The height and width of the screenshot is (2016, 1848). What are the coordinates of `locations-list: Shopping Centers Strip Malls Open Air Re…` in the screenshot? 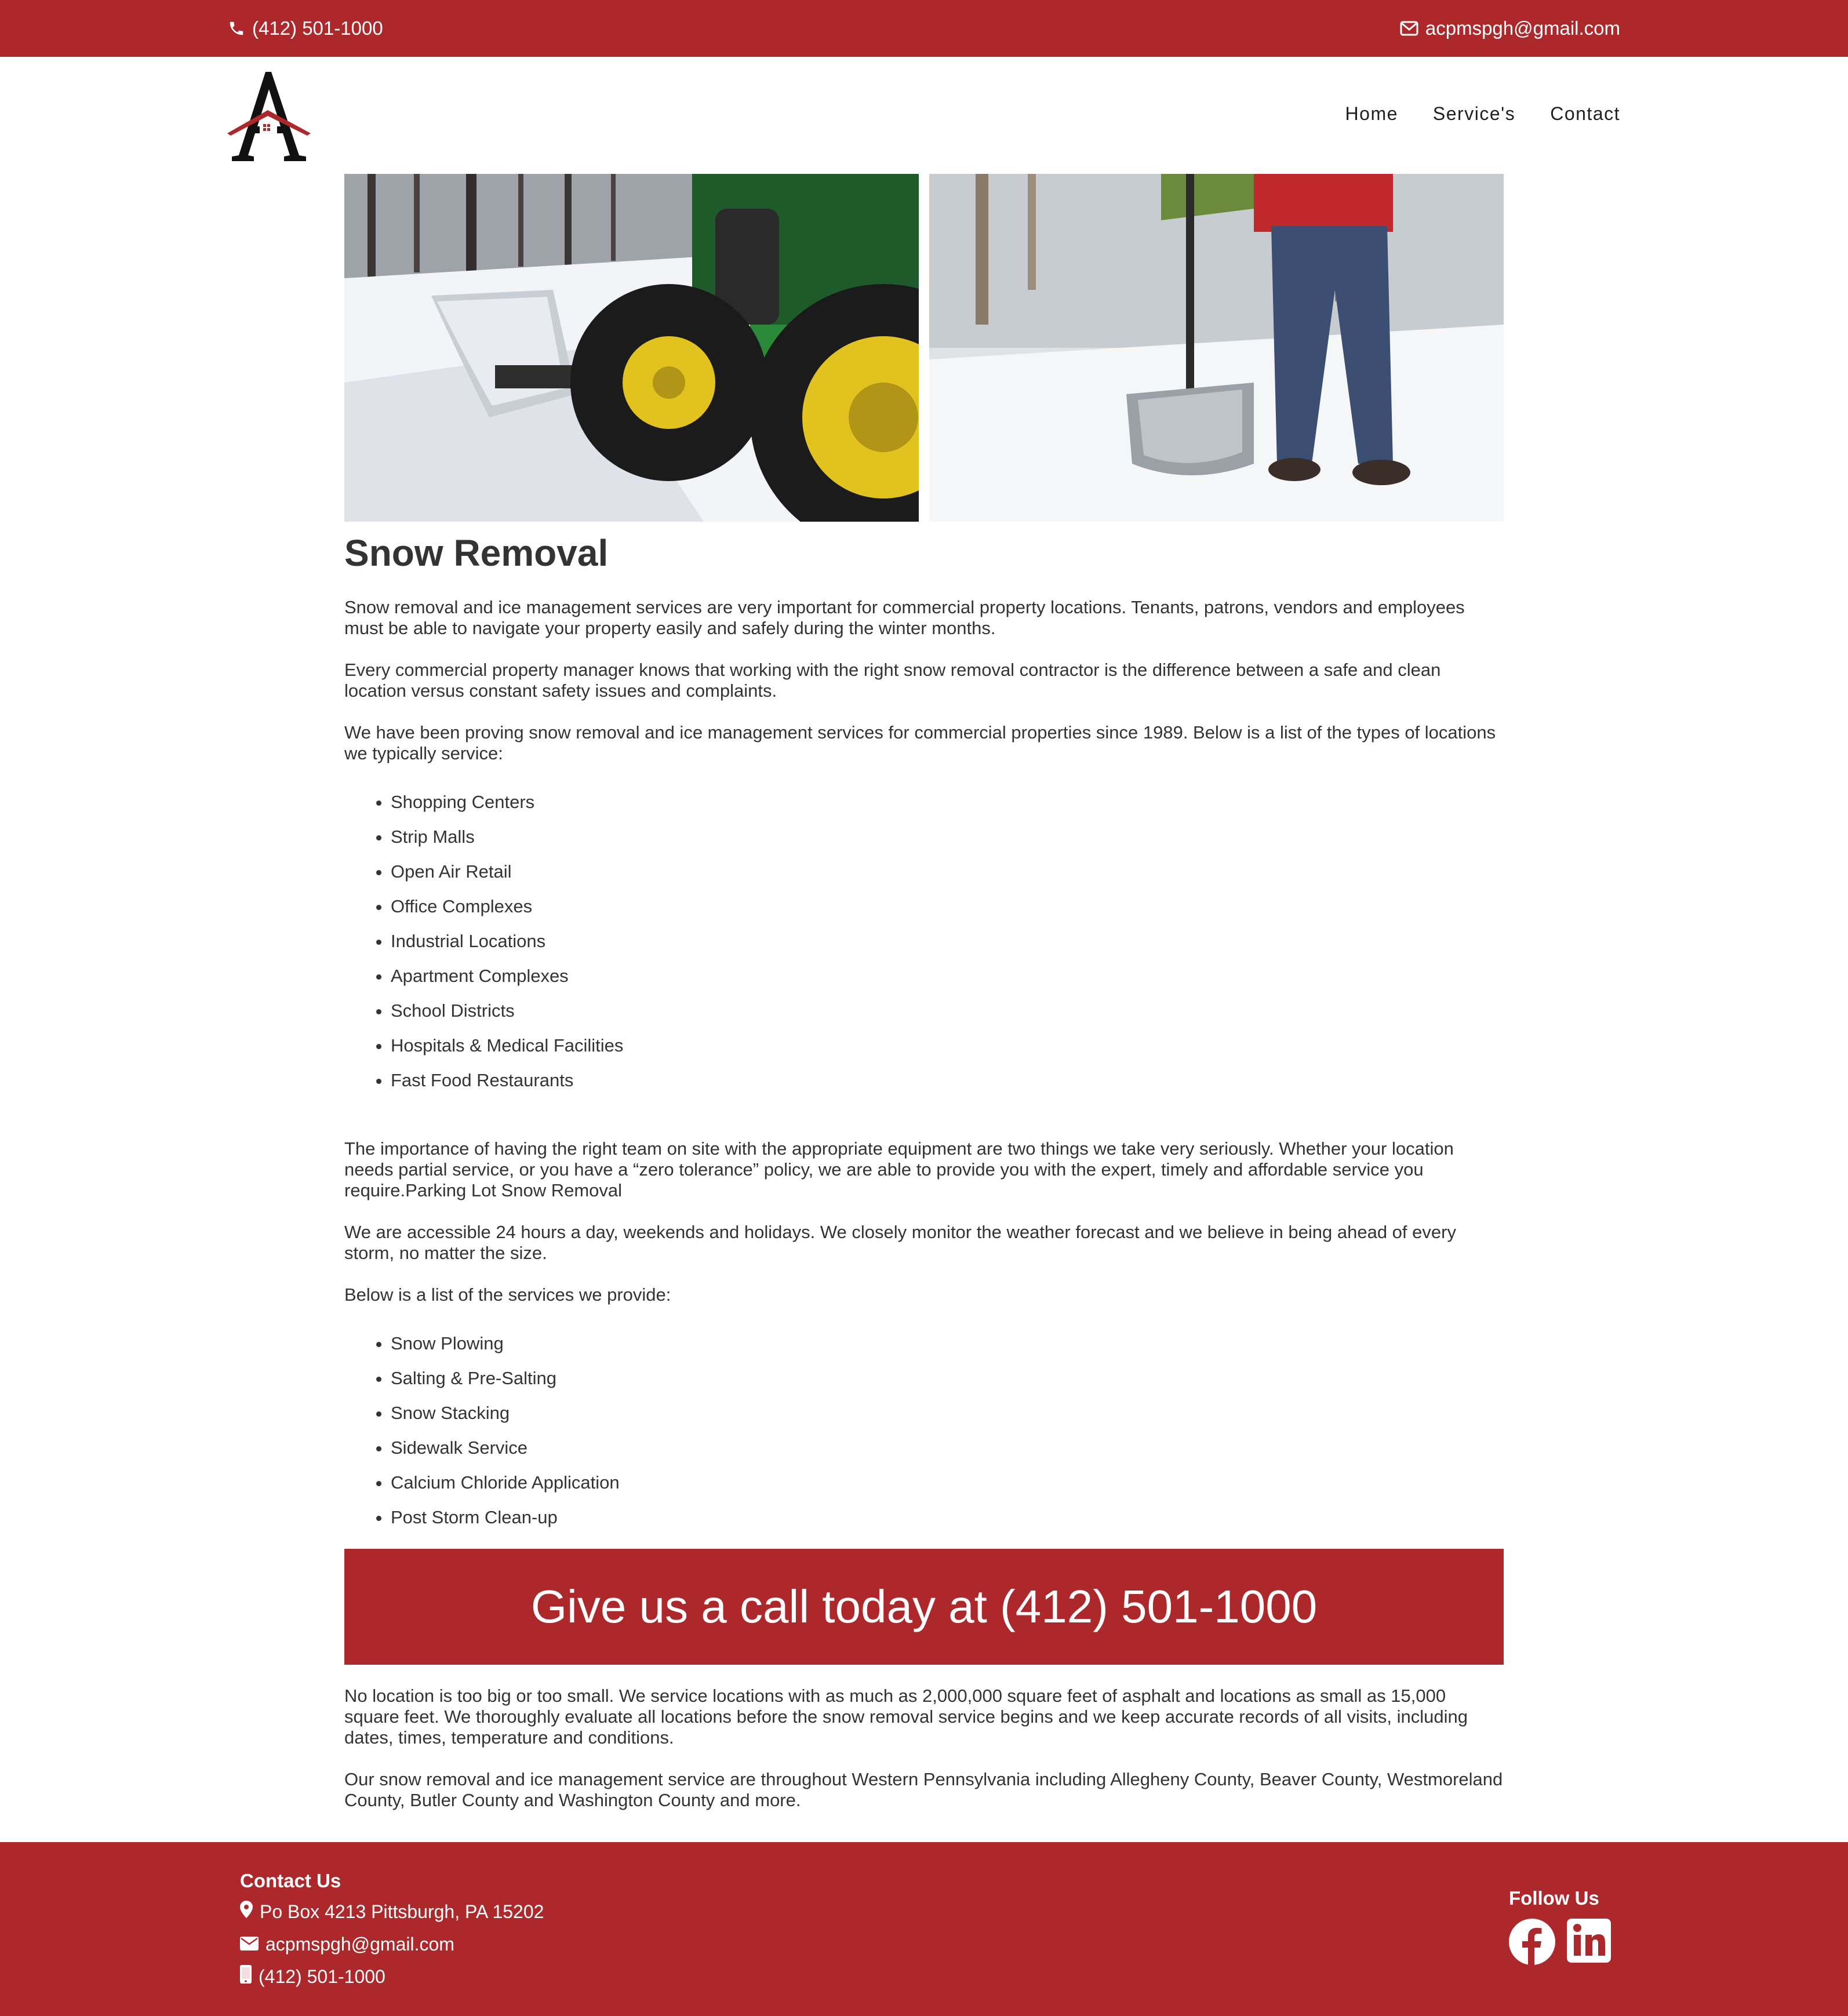 It's located at (924, 942).